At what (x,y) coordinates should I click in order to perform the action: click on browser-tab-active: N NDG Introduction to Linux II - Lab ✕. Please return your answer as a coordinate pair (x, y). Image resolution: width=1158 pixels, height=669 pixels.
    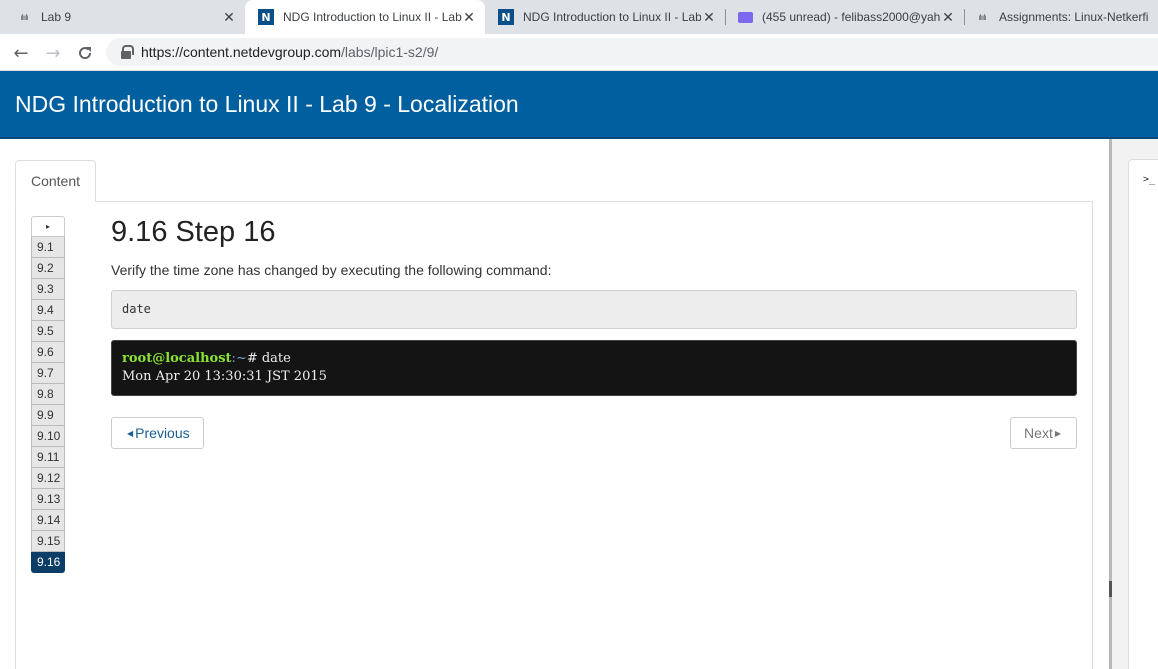
    Looking at the image, I should click on (365, 17).